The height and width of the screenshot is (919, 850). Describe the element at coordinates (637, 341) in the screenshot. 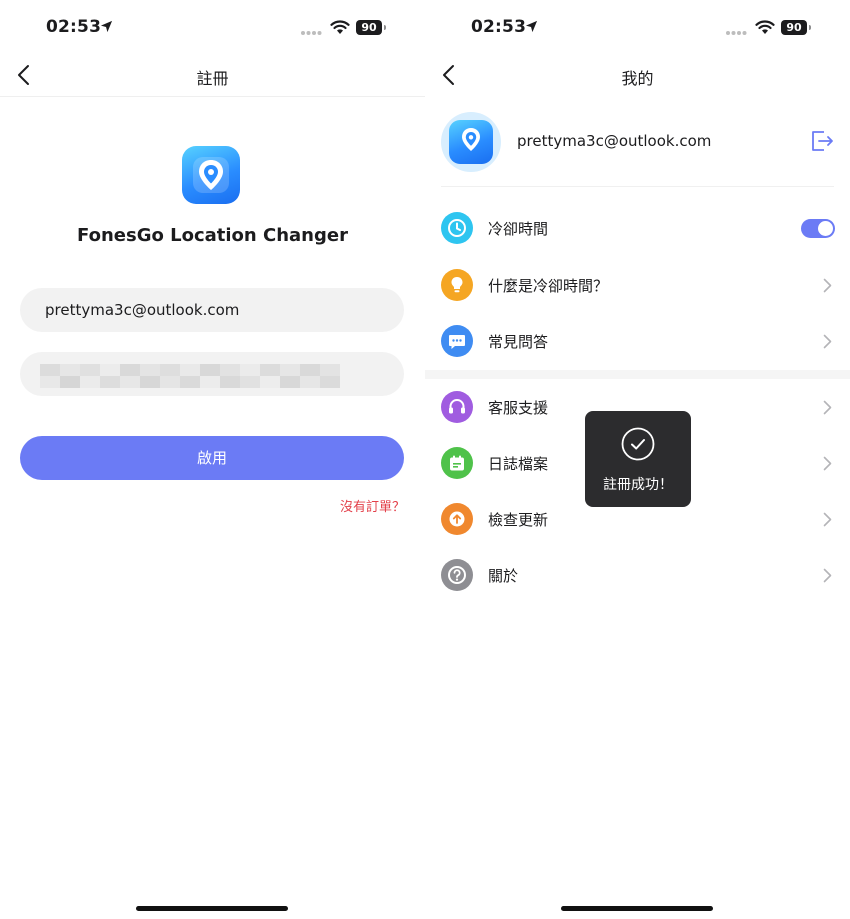

I see `menu-row-faq: 常見問答` at that location.